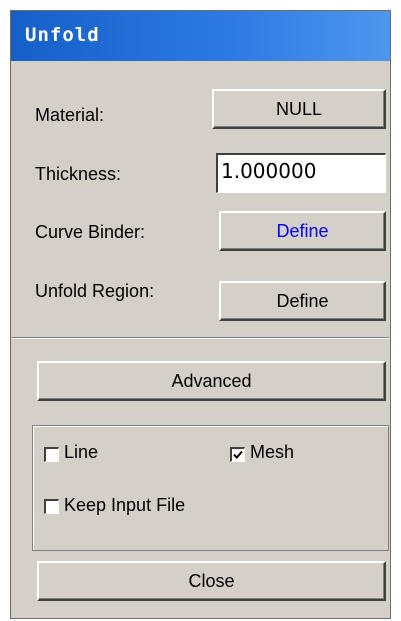 The height and width of the screenshot is (621, 401). Describe the element at coordinates (62, 35) in the screenshot. I see `dialog-title: Unfold` at that location.